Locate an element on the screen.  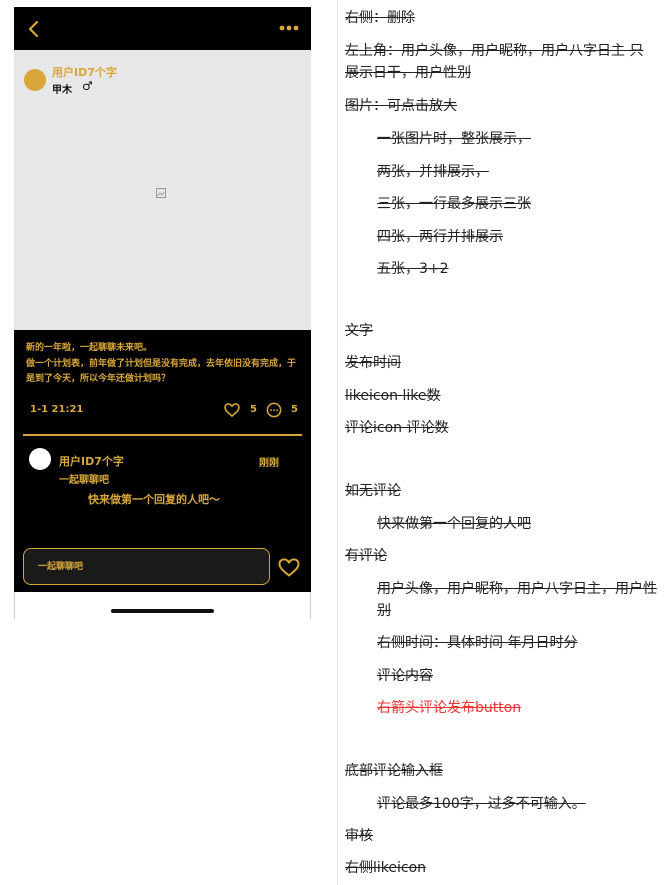
top-bar is located at coordinates (162, 28).